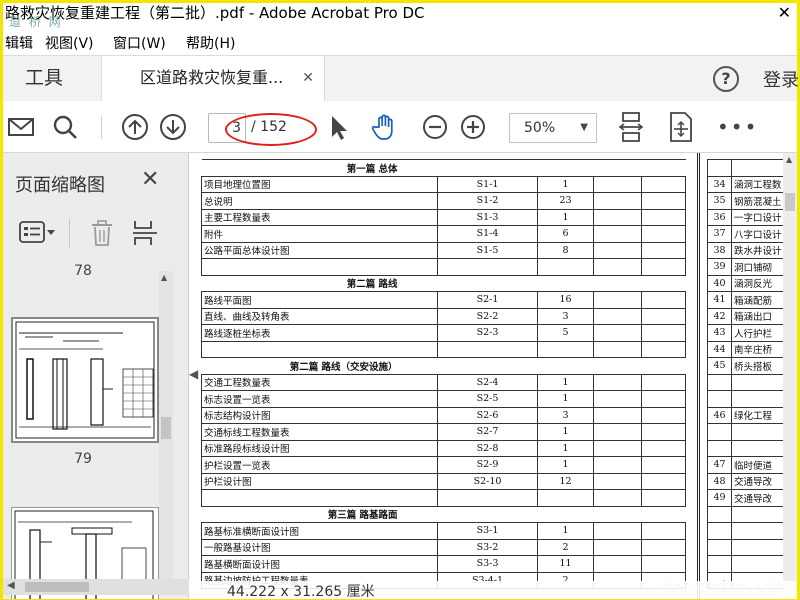 Image resolution: width=800 pixels, height=600 pixels. I want to click on table-cell: S2-3, so click(487, 333).